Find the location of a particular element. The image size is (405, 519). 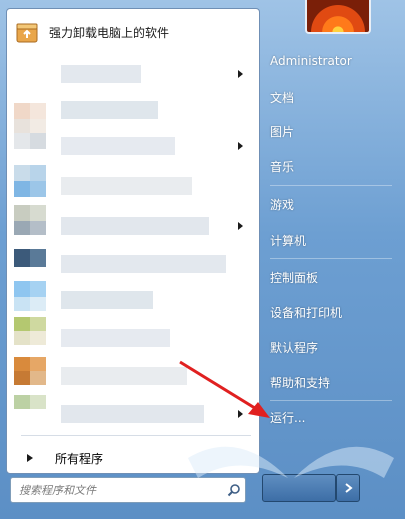

music-link: 音乐 is located at coordinates (332, 166).